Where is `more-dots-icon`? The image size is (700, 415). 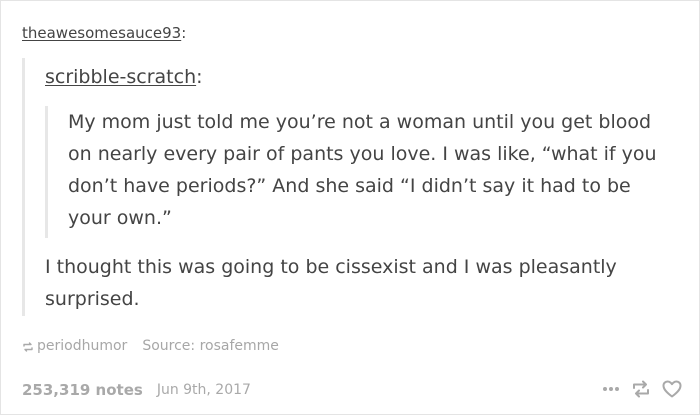 more-dots-icon is located at coordinates (611, 389).